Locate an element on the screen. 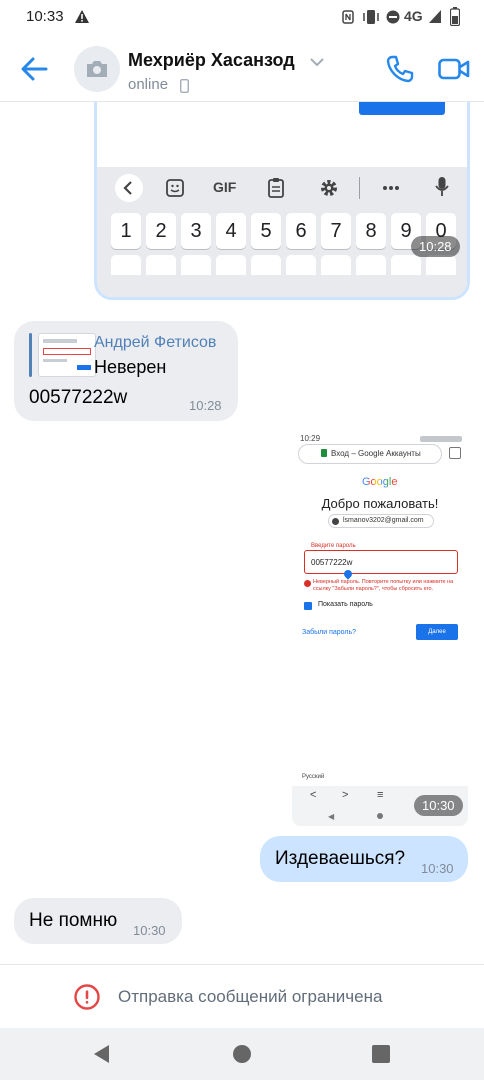  incoming-message-bubble: Не помню 10:30 is located at coordinates (98, 921).